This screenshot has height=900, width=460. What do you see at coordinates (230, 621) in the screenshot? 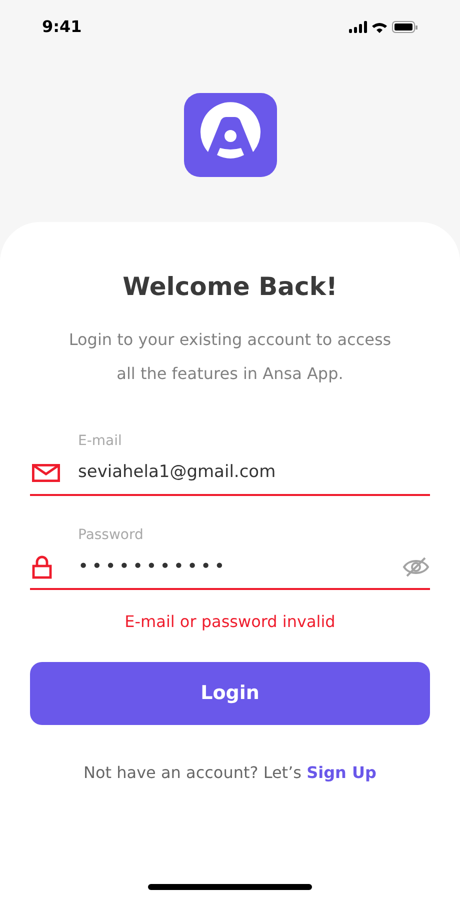
I see `error-message: E-mail or password invalid` at bounding box center [230, 621].